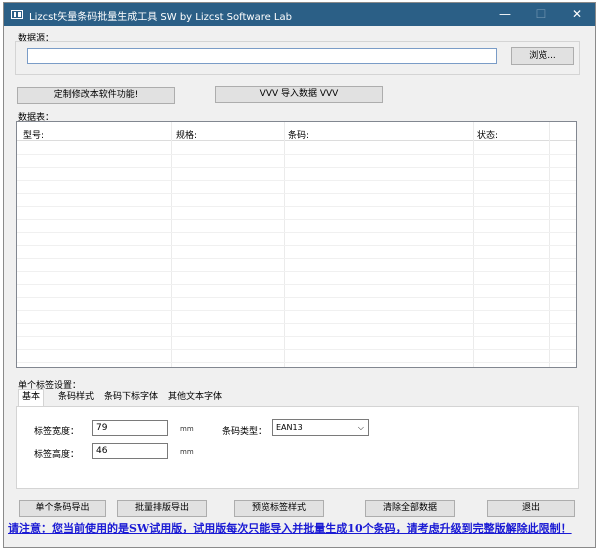 The width and height of the screenshot is (599, 552). Describe the element at coordinates (162, 508) in the screenshot. I see `batch-export-button: 批量排版导出` at that location.